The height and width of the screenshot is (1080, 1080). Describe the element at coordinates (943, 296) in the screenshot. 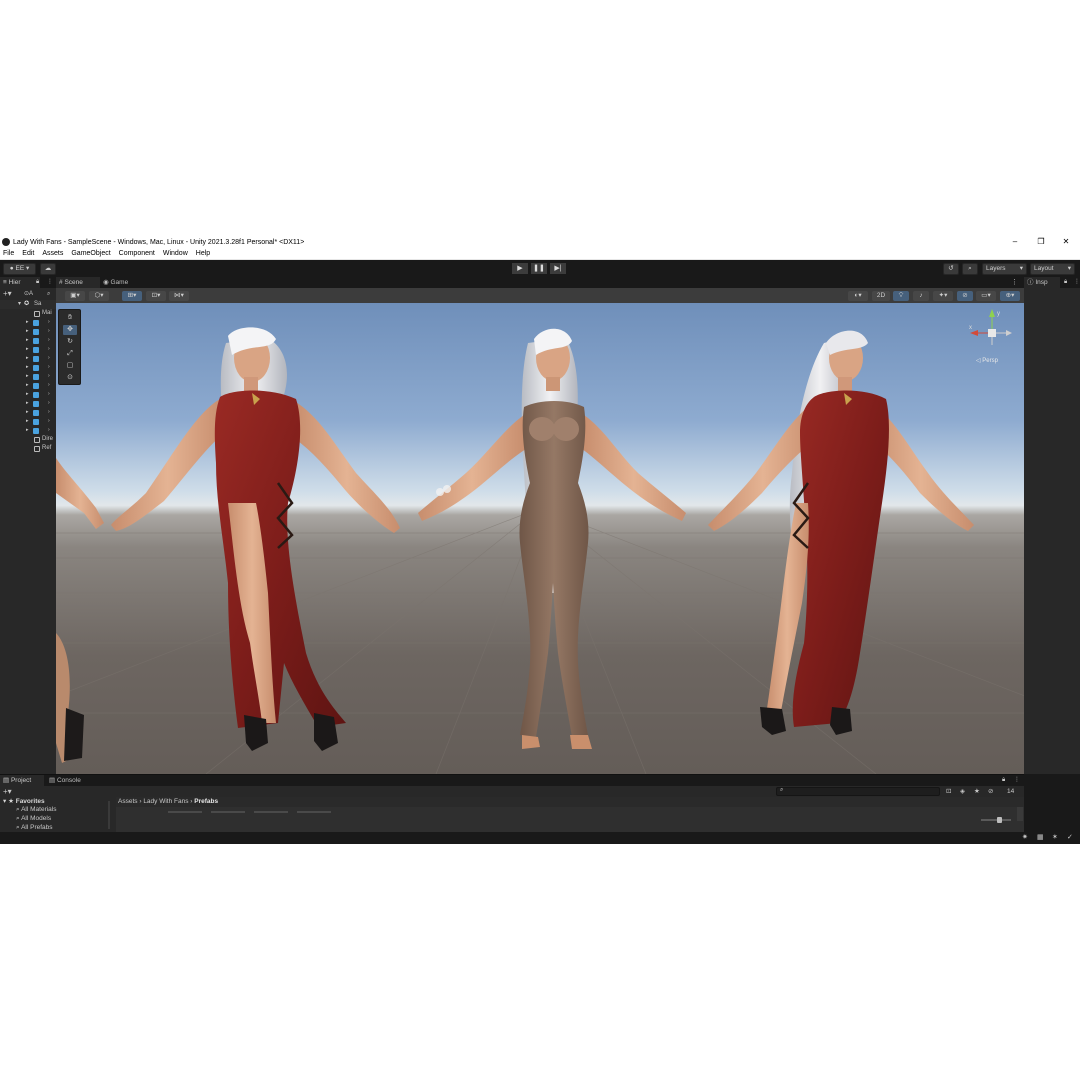

I see `effects-toggle: ✦▾` at that location.